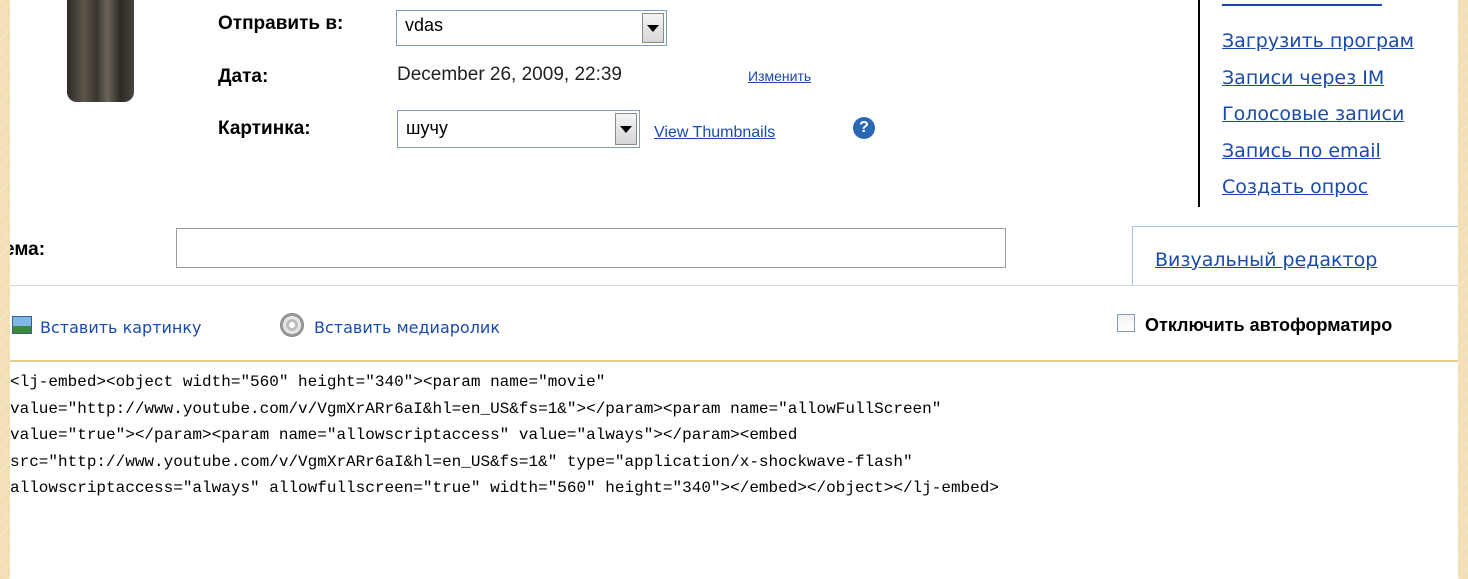  I want to click on insert-image-button: Вставить картинку, so click(121, 327).